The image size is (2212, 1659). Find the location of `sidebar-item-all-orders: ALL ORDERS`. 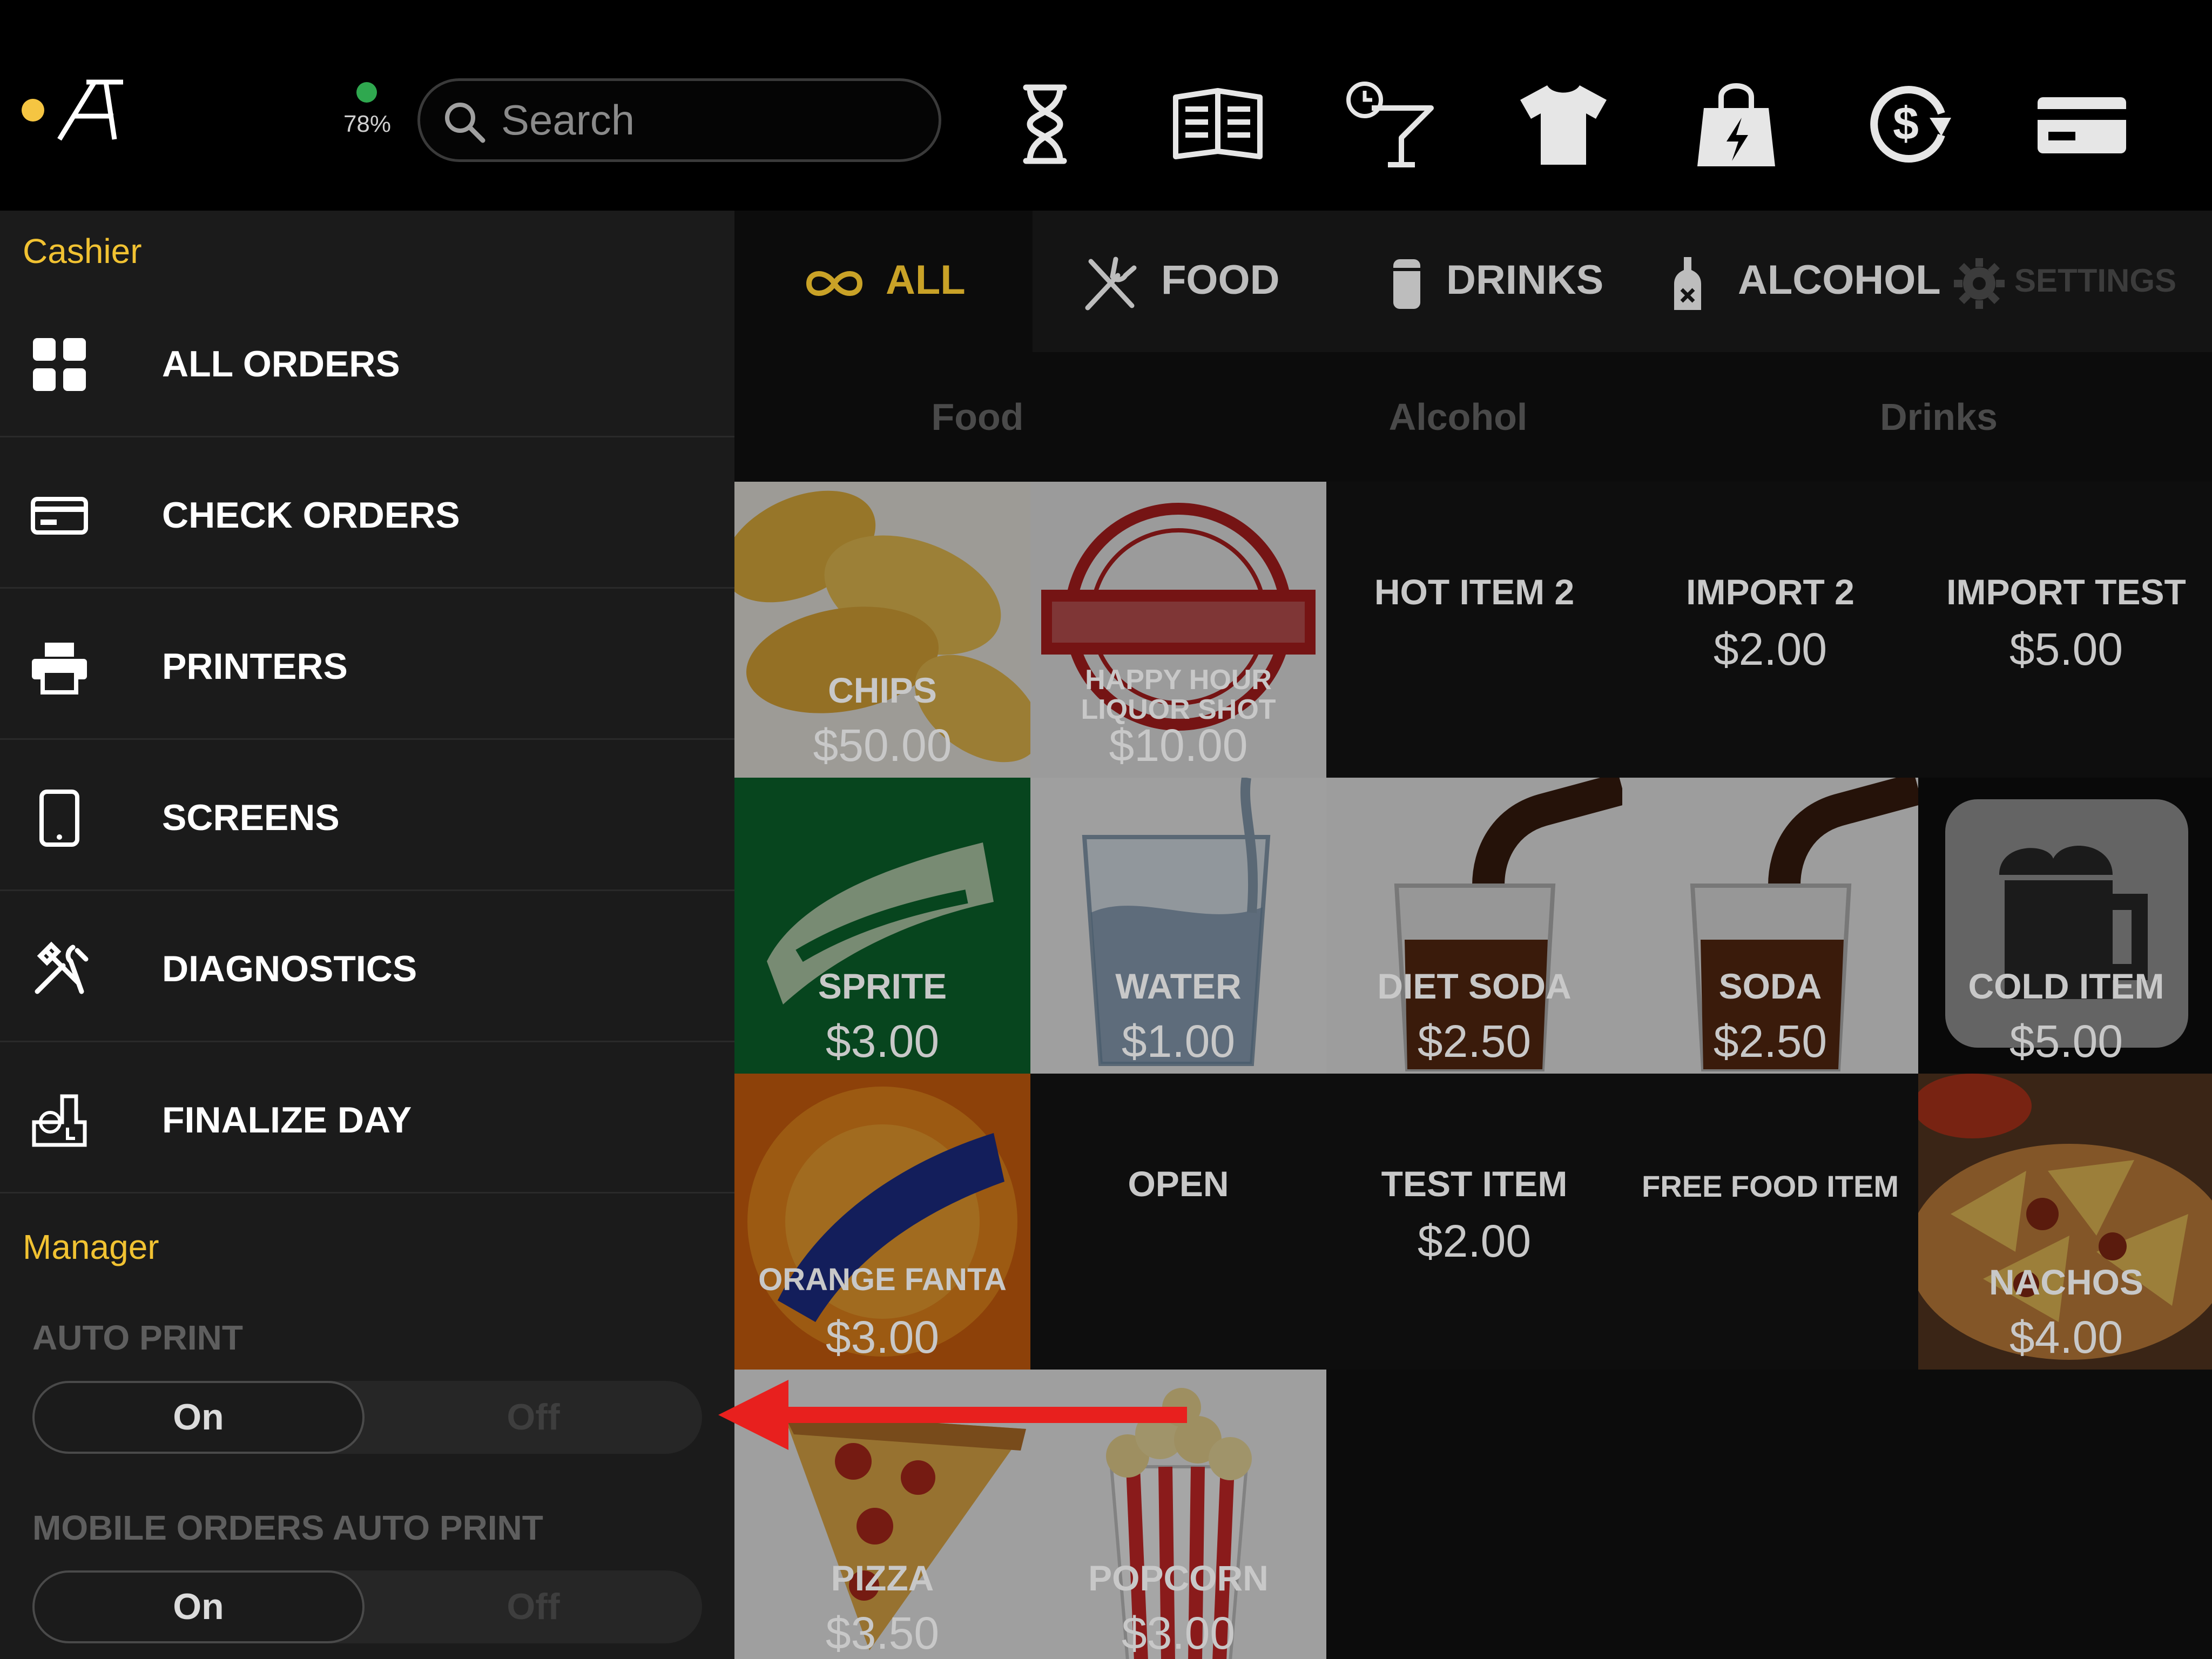

sidebar-item-all-orders: ALL ORDERS is located at coordinates (367, 361).